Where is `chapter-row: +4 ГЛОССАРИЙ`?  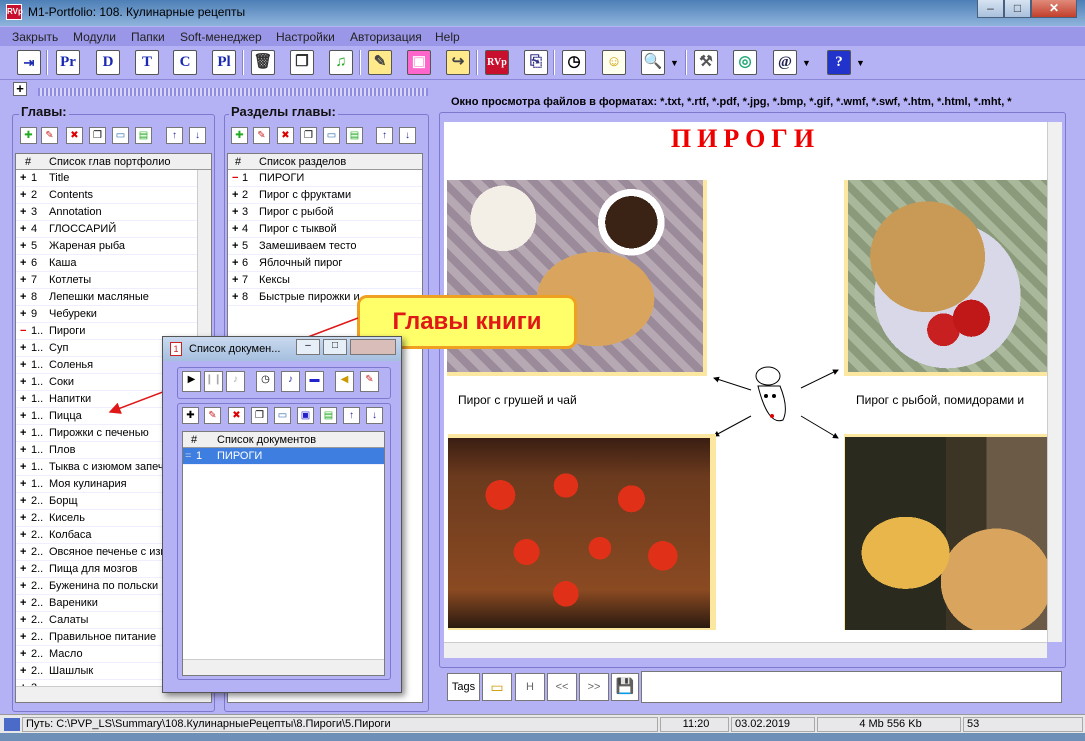 chapter-row: +4 ГЛОССАРИЙ is located at coordinates (113, 229).